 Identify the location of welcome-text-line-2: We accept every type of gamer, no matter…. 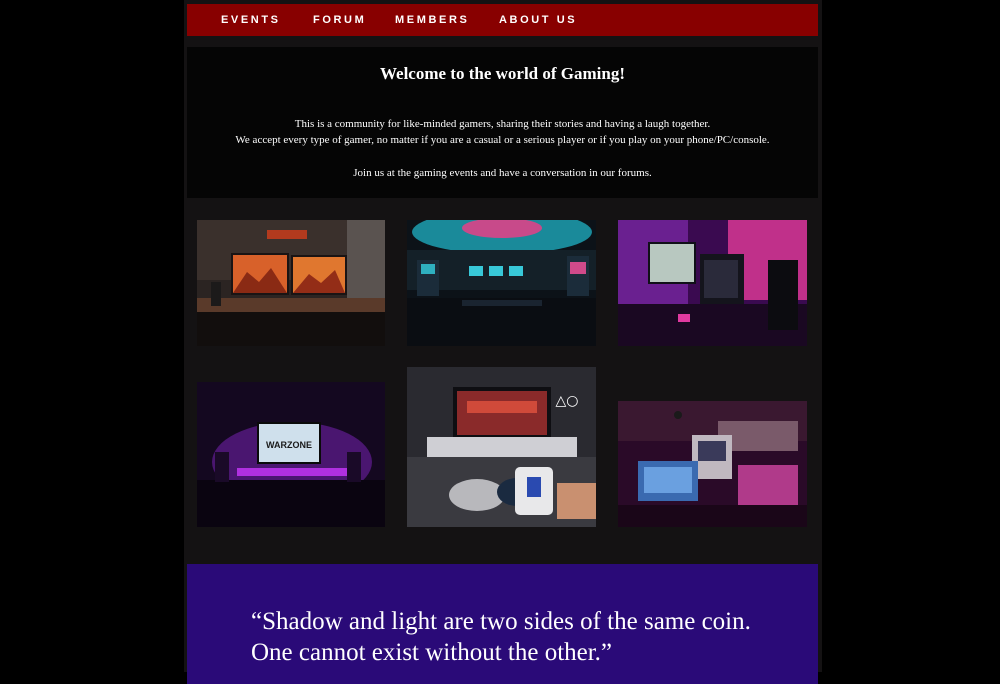
(502, 140).